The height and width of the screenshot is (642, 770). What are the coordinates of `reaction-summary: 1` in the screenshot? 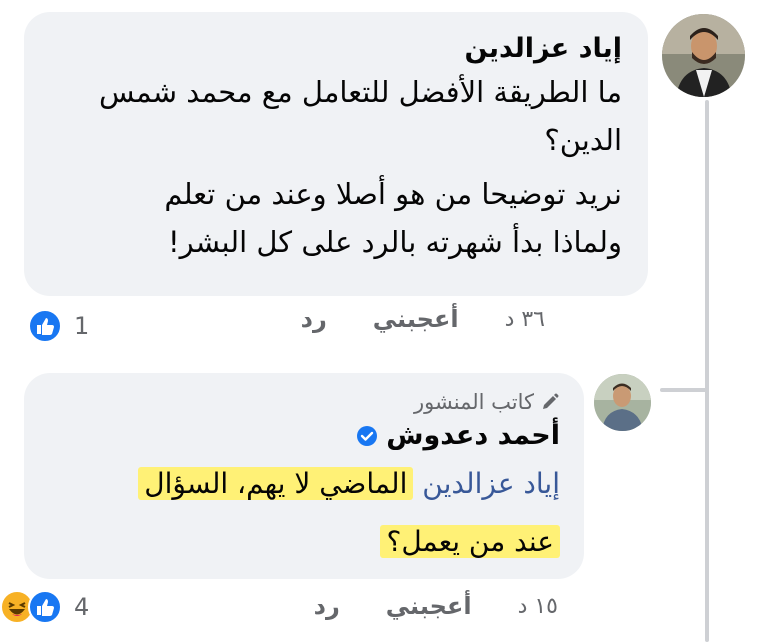 It's located at (58, 326).